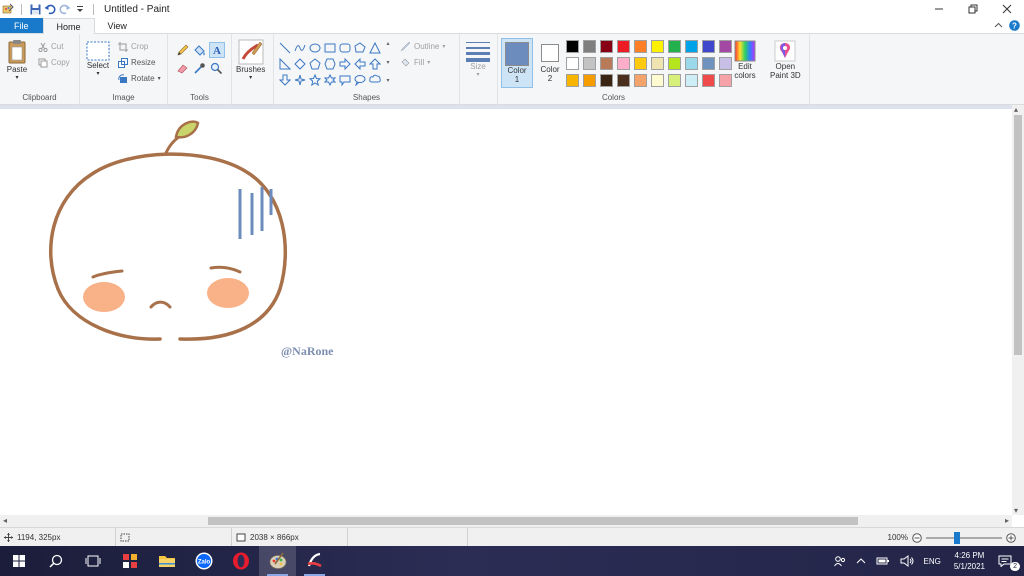  What do you see at coordinates (422, 46) in the screenshot?
I see `outline-button: Outline ▾` at bounding box center [422, 46].